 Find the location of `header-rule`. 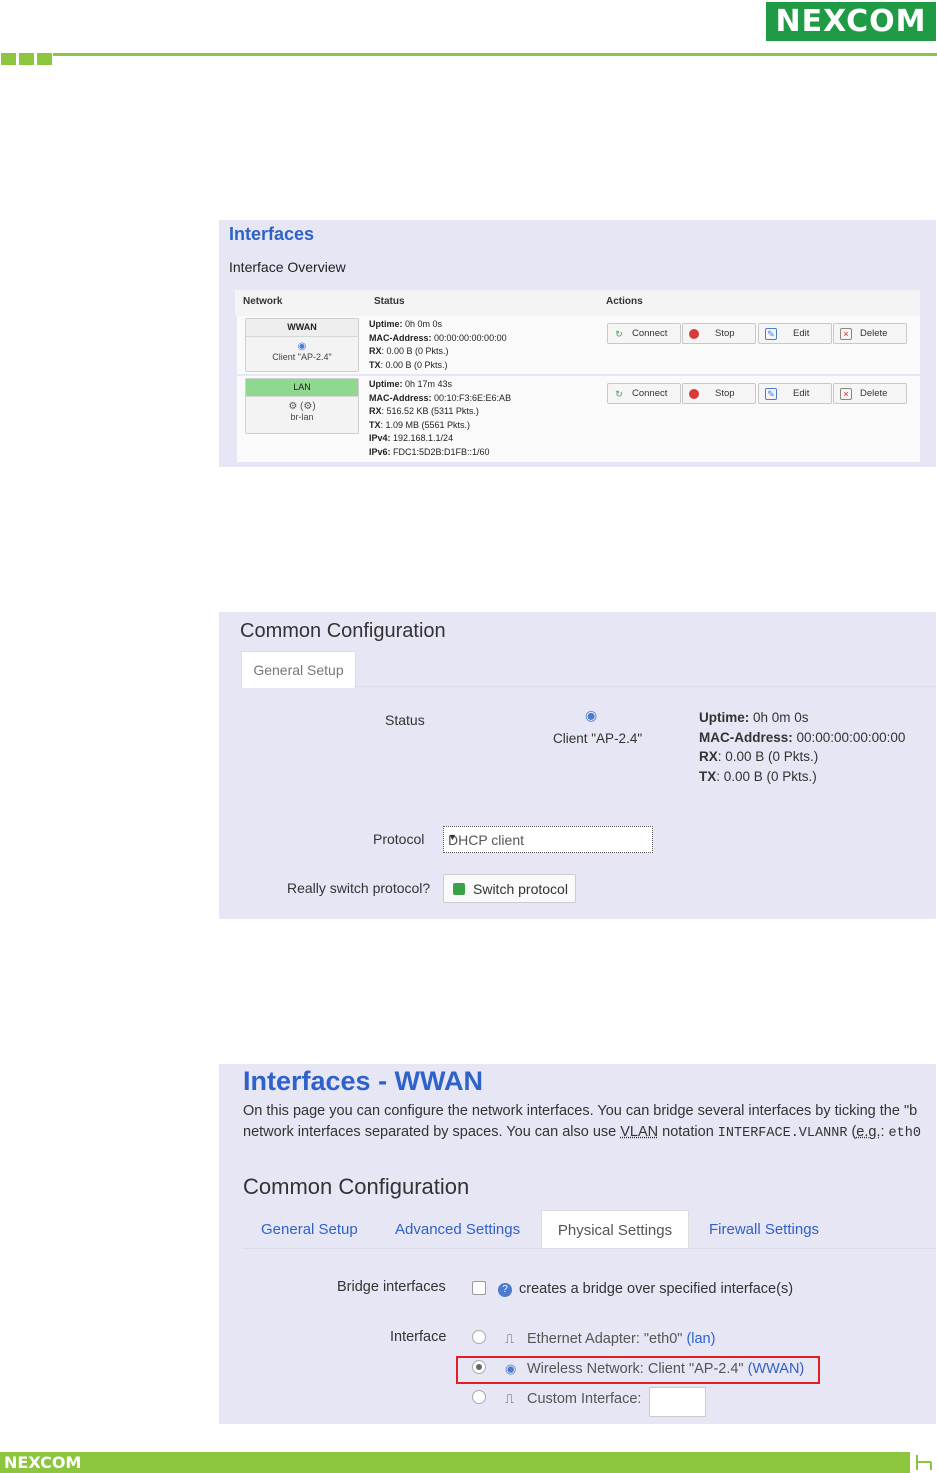

header-rule is located at coordinates (495, 54).